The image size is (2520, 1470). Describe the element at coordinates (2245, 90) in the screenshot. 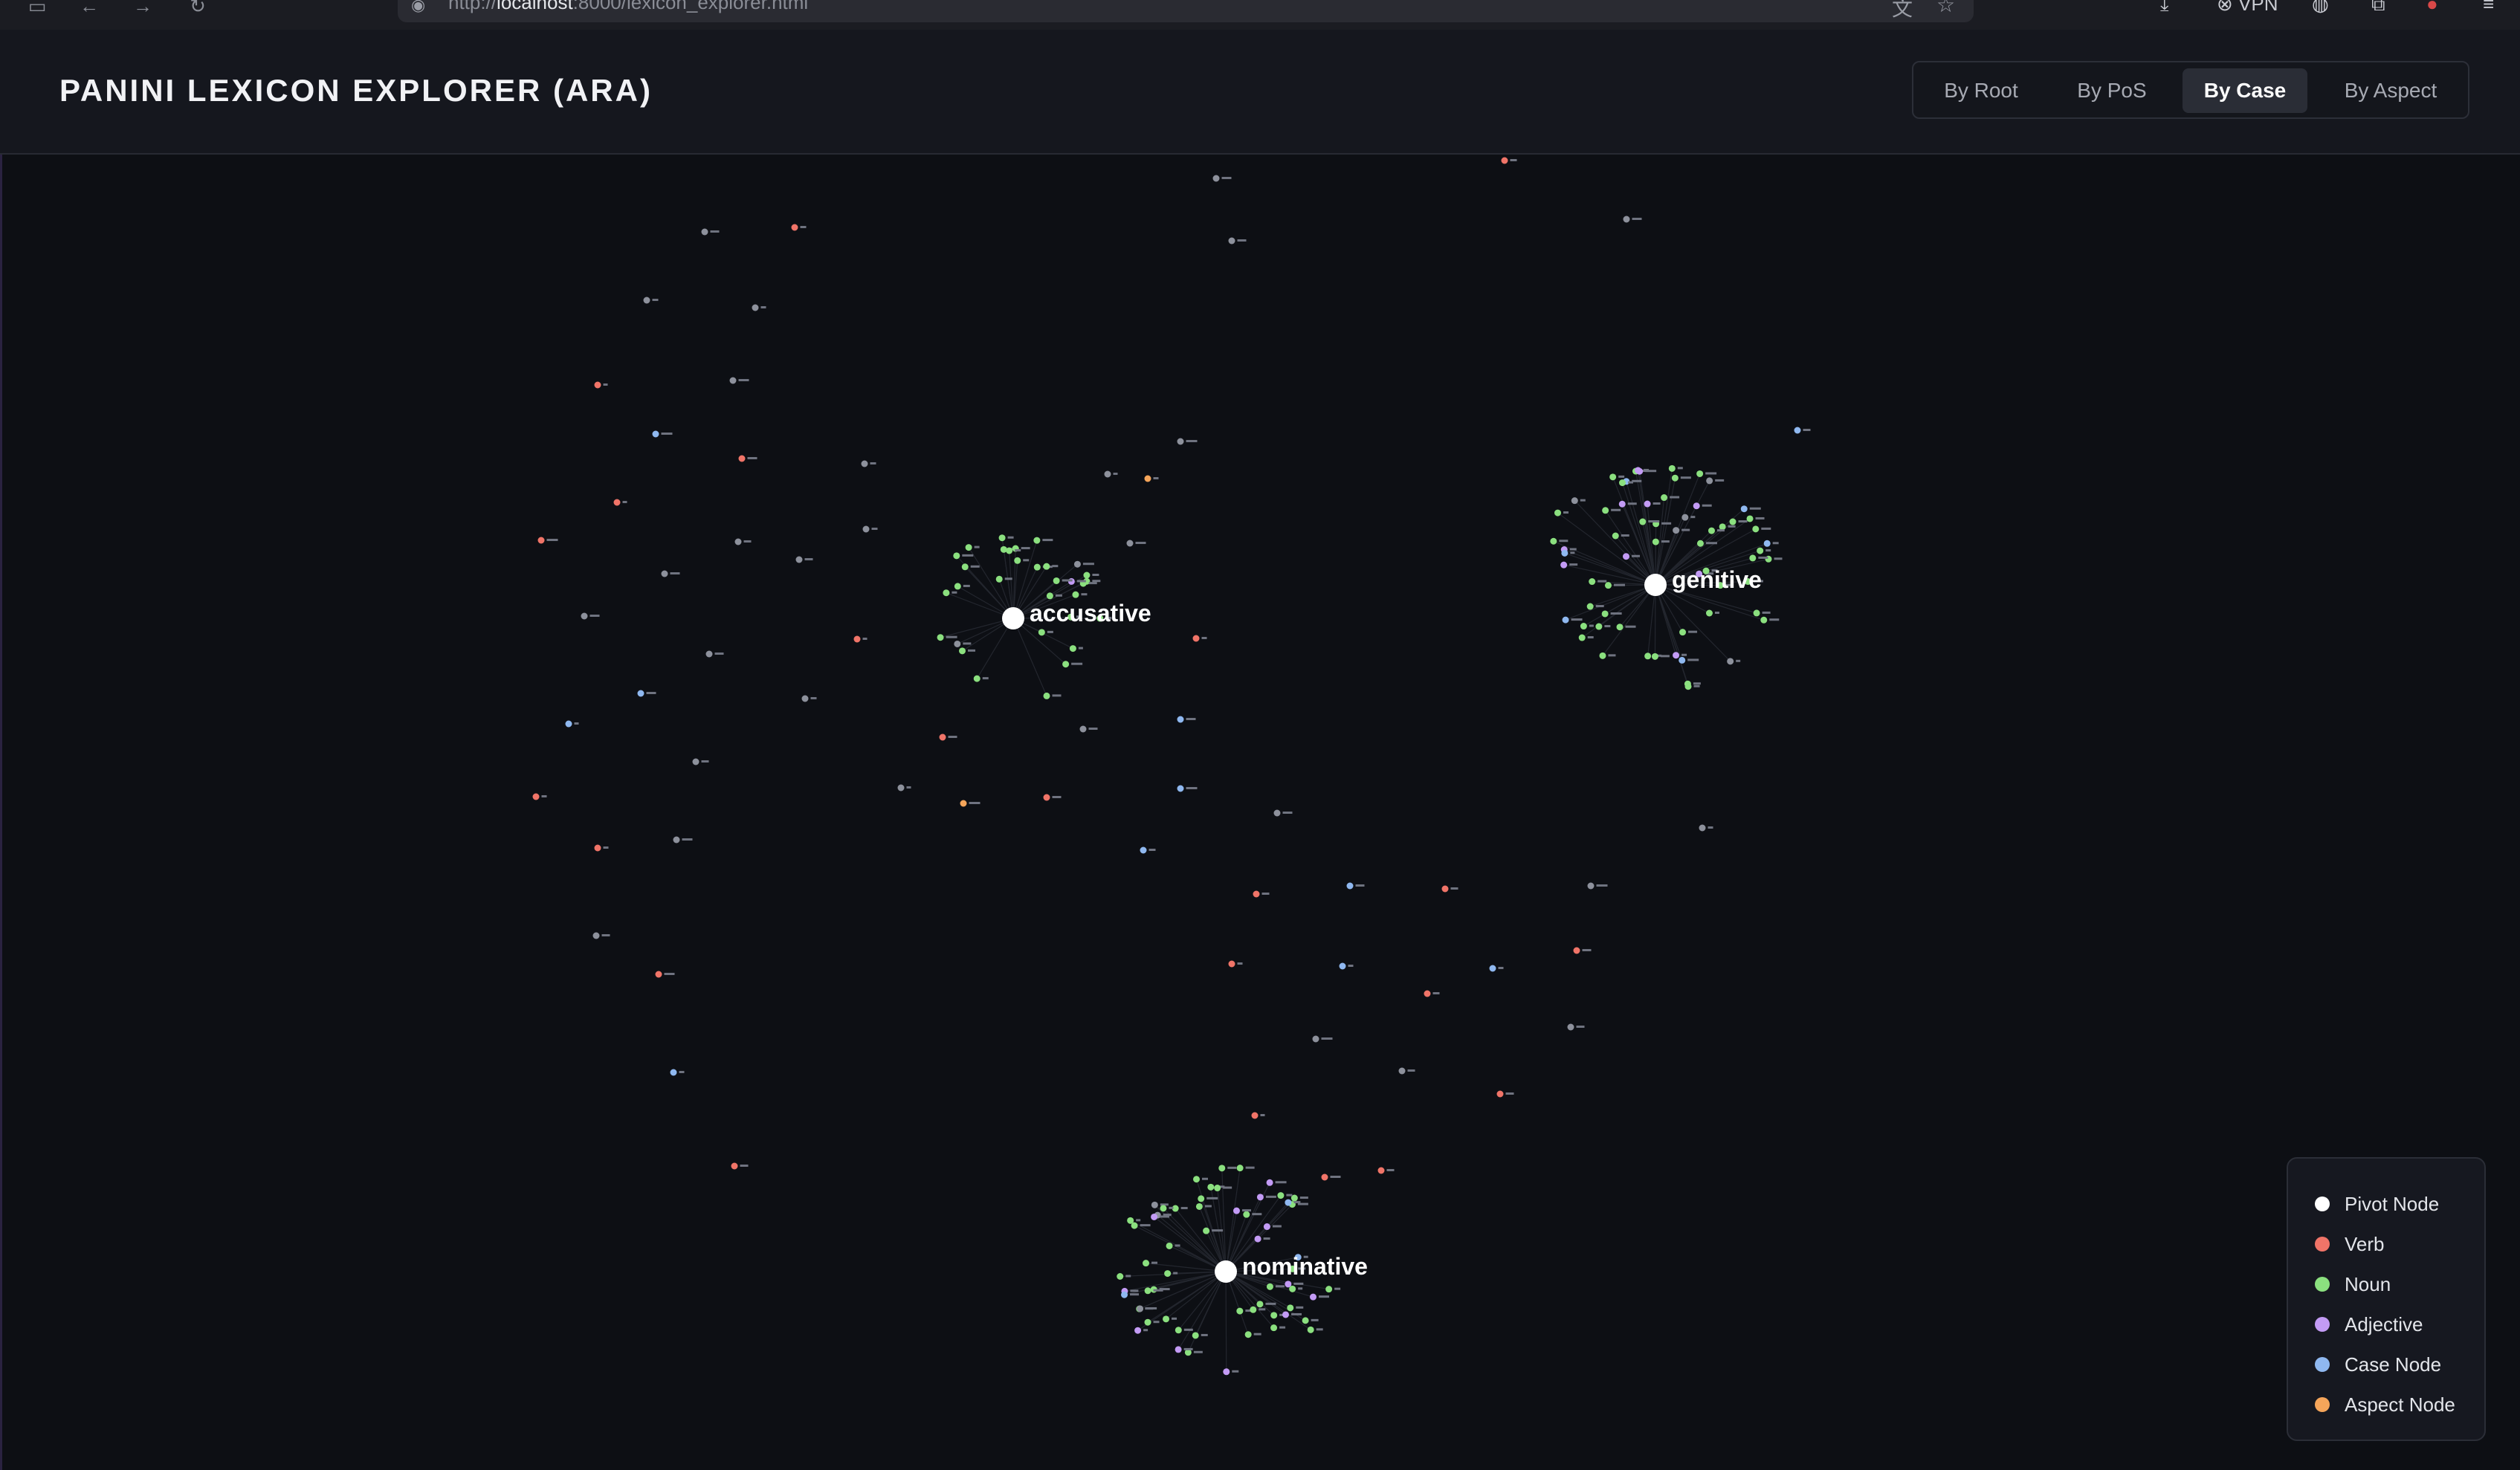

I see `view-by-case-button: By Case` at that location.